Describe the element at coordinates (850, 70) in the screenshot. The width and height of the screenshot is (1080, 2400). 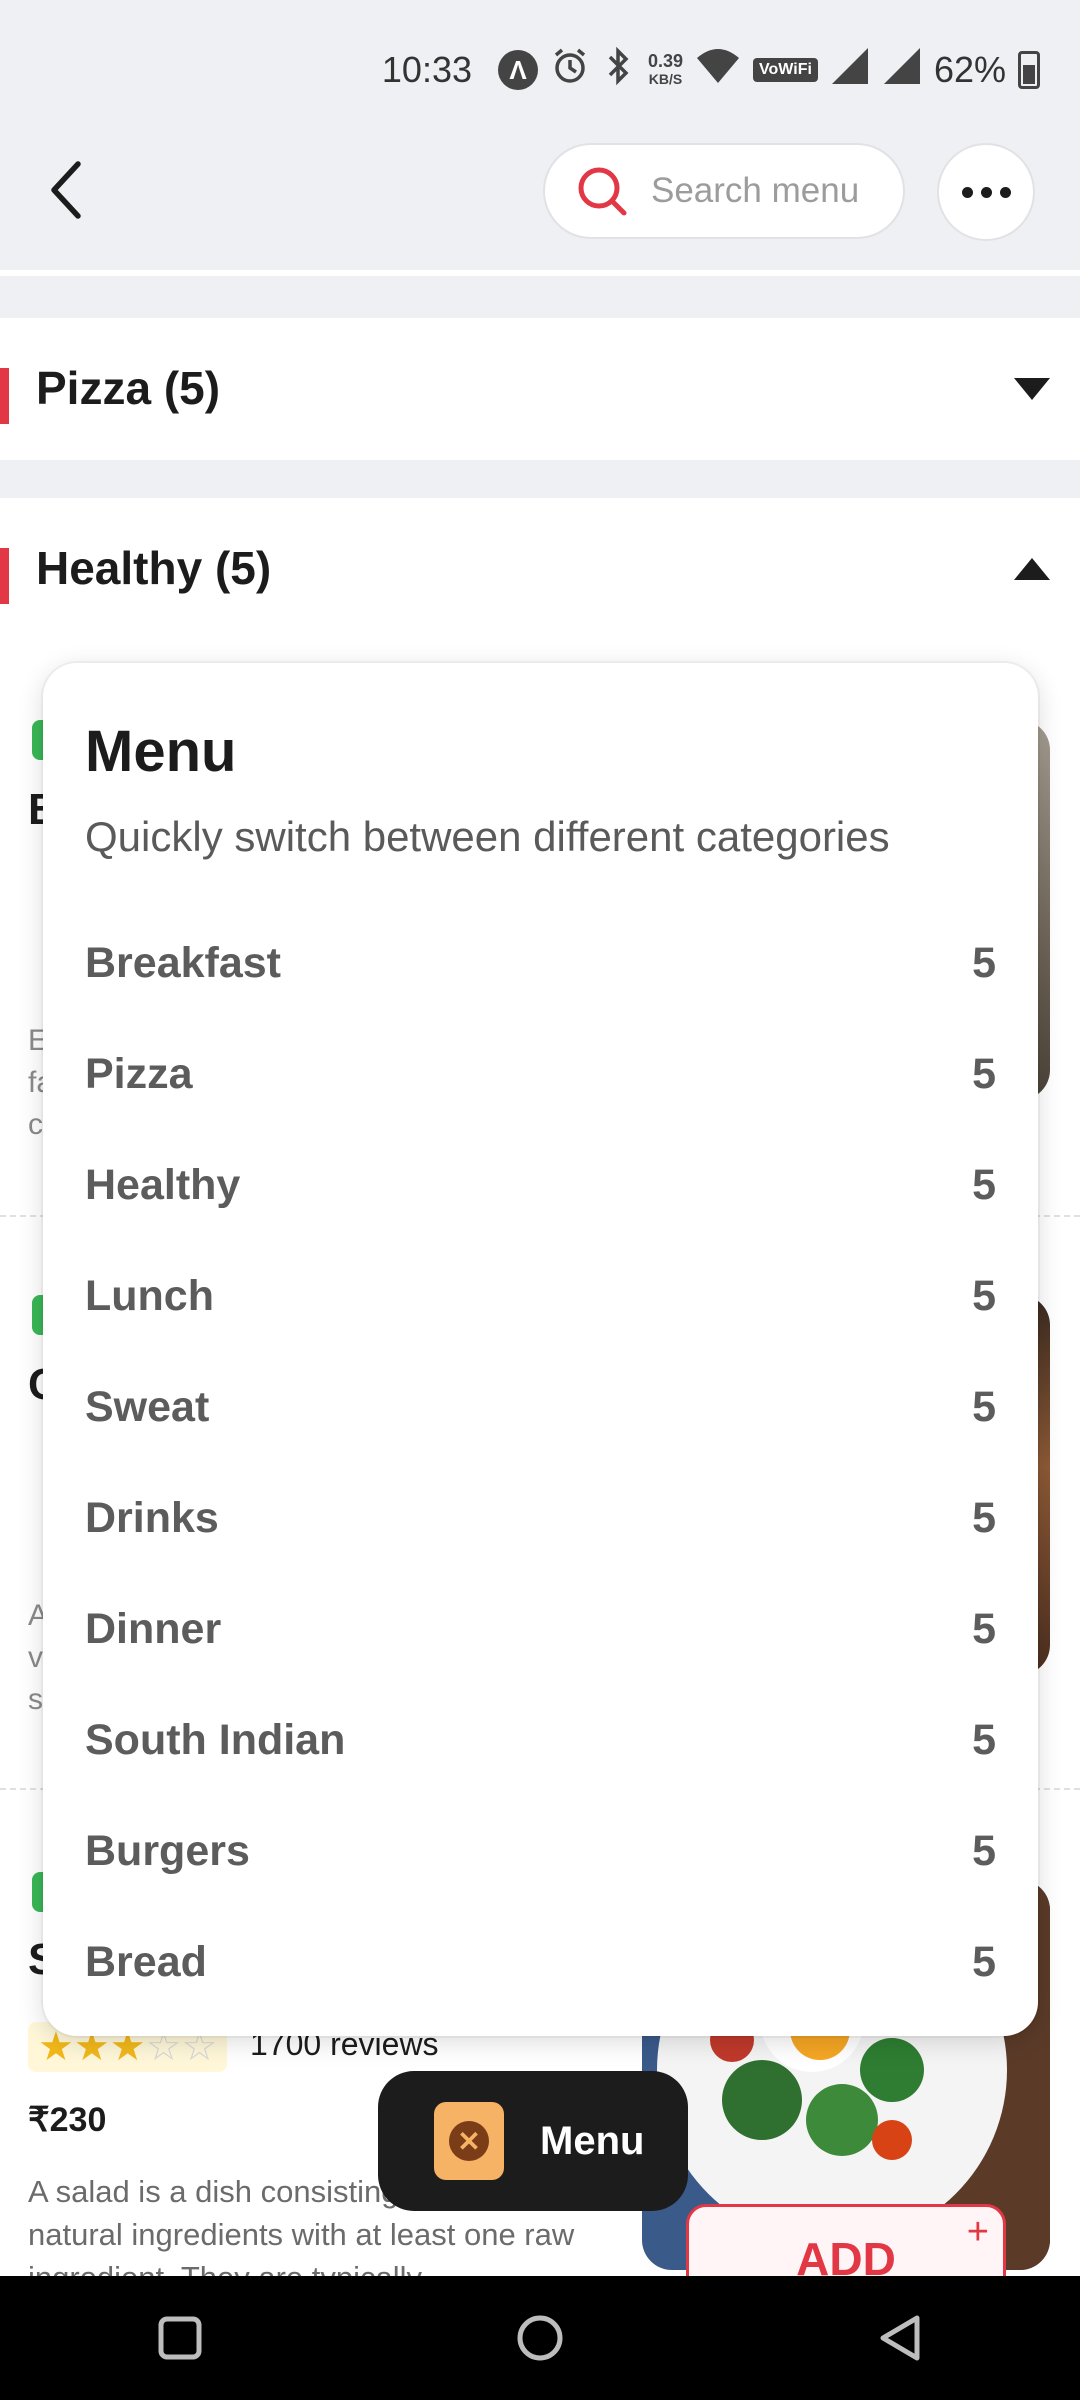
I see `signal-icon` at that location.